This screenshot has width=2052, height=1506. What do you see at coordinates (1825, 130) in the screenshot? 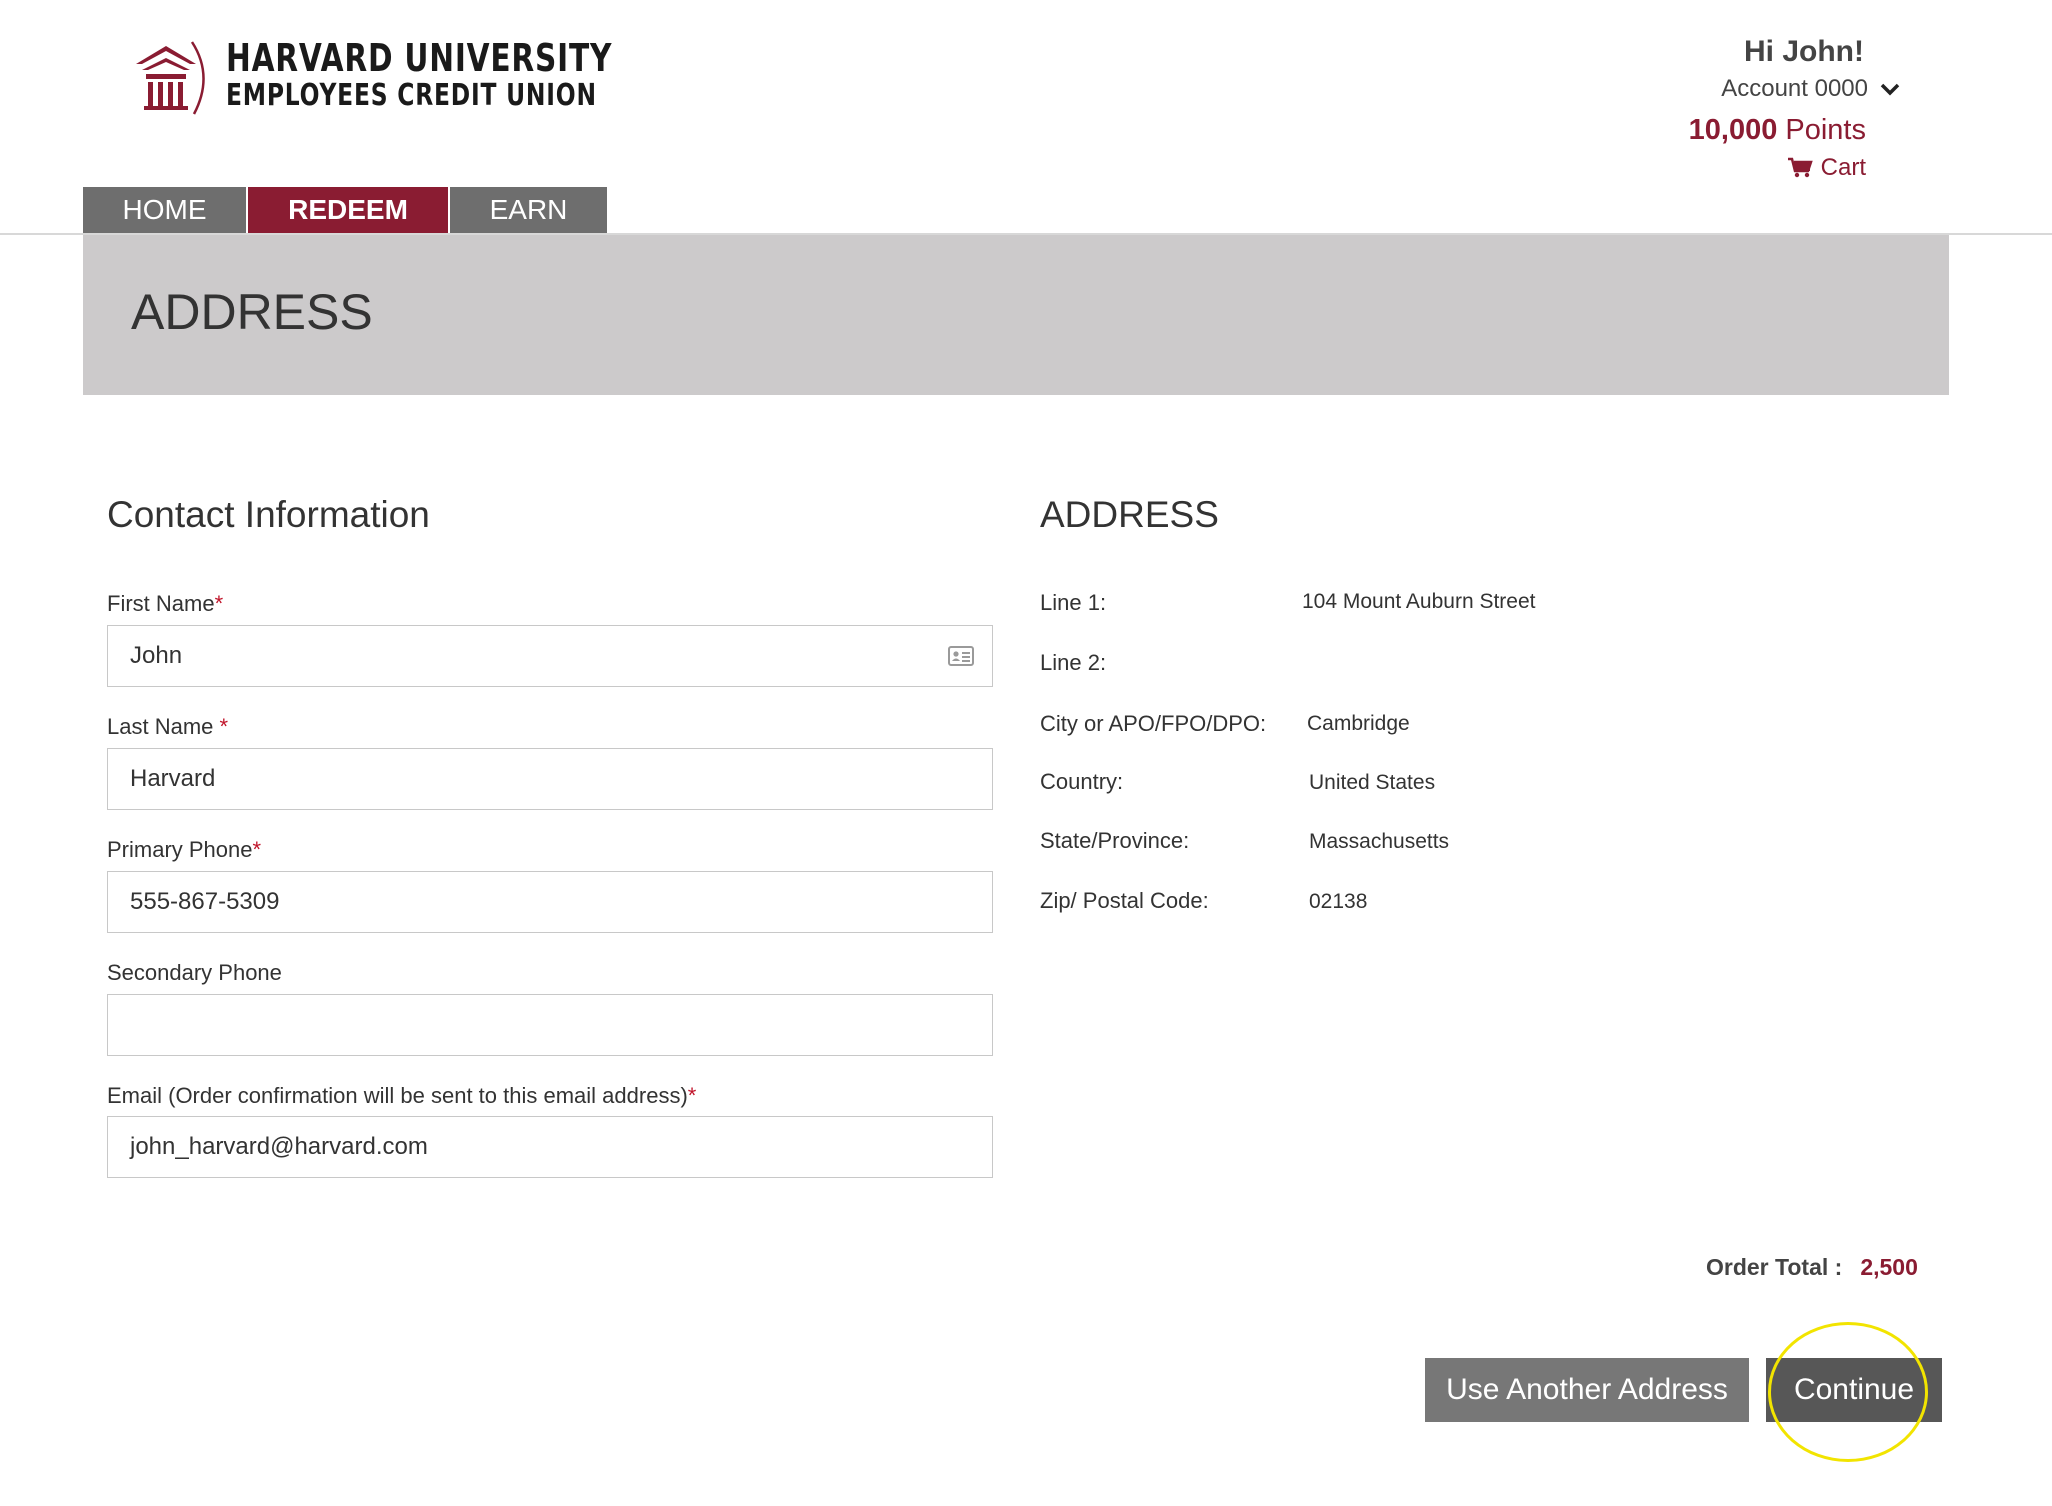
I see `points-label: Points` at bounding box center [1825, 130].